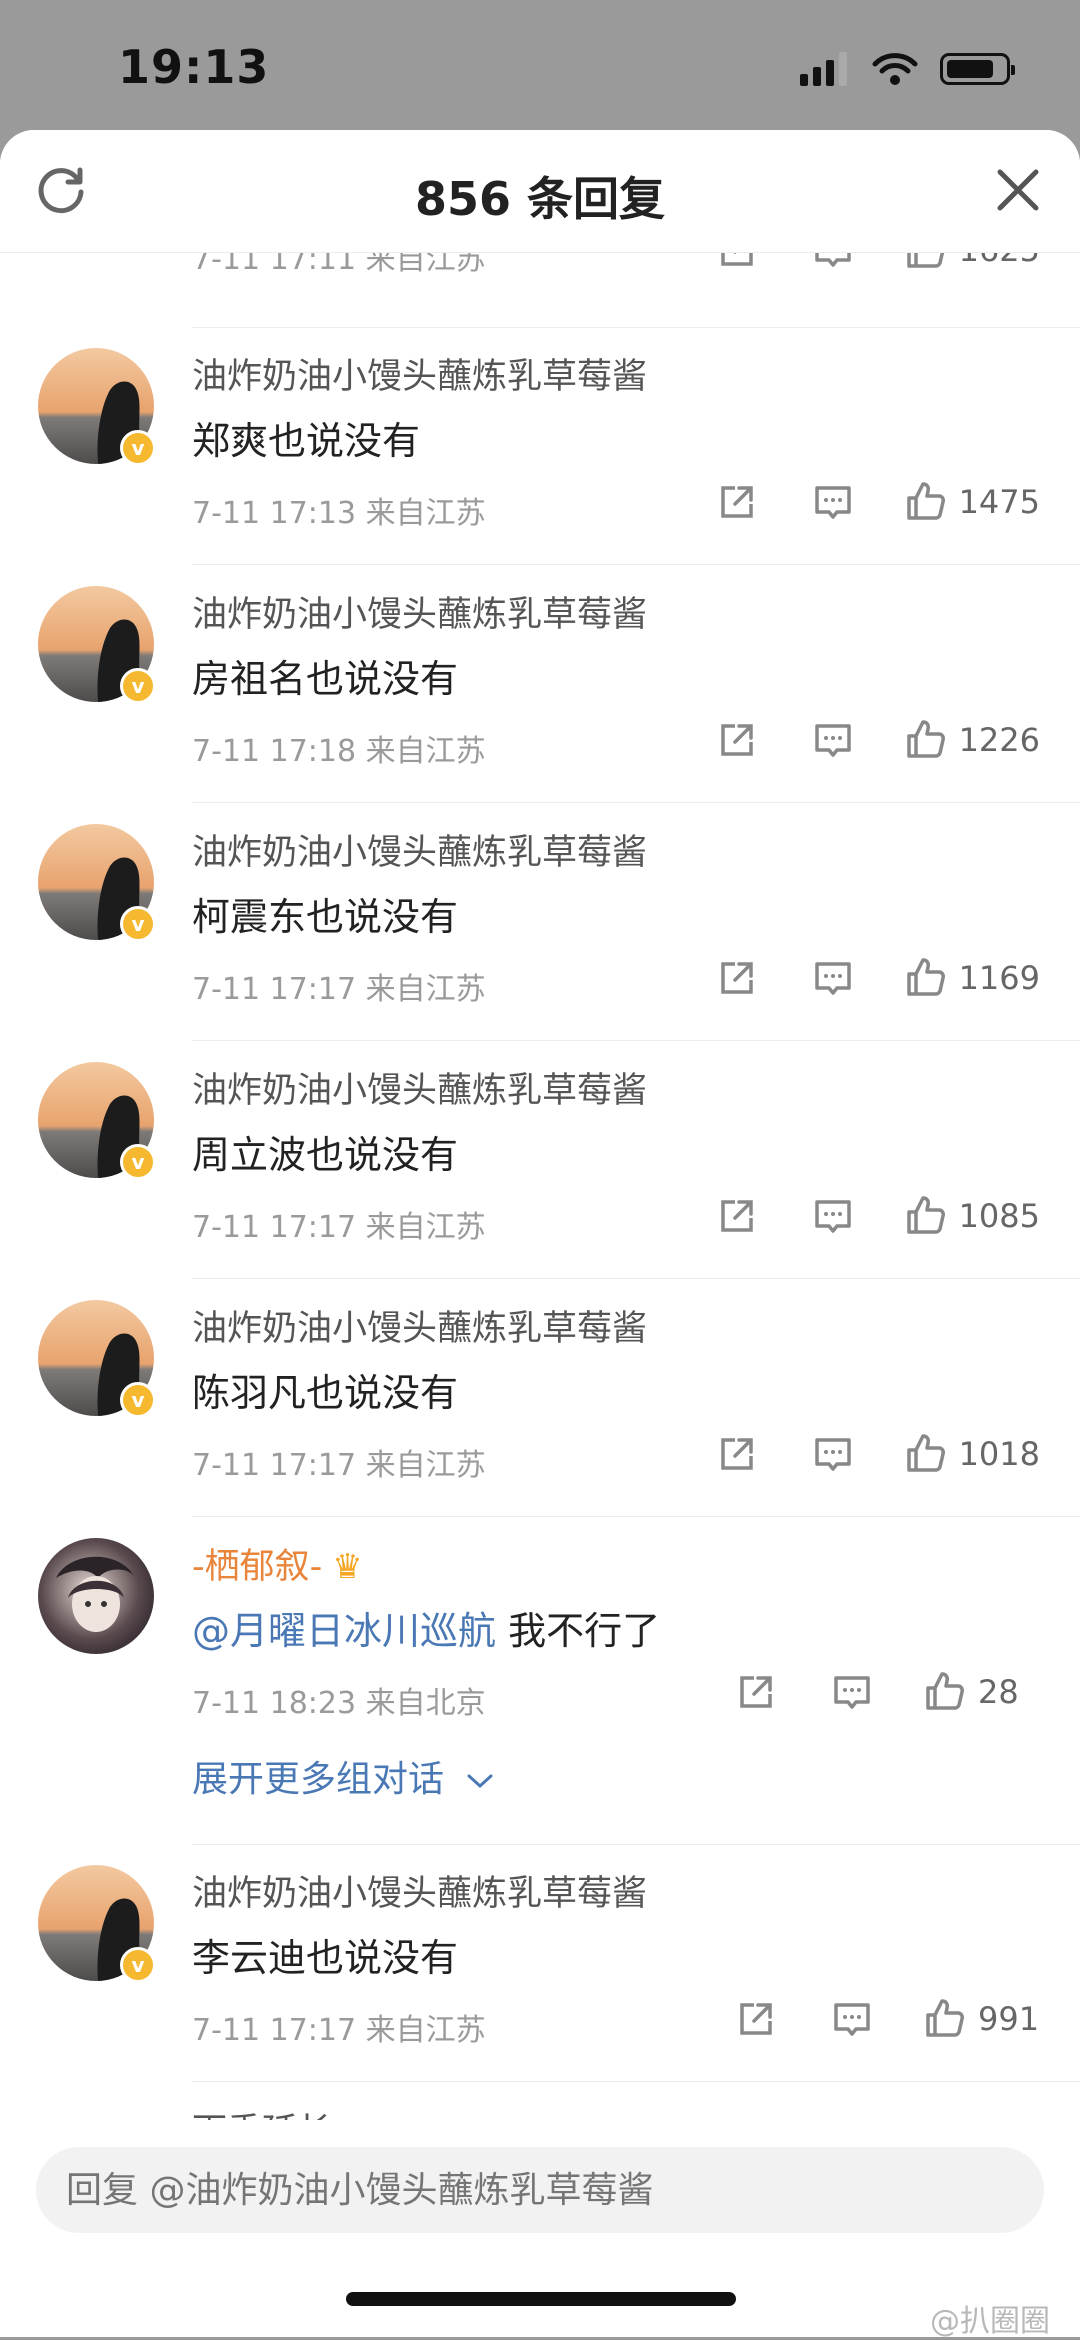 The height and width of the screenshot is (2340, 1080). What do you see at coordinates (318, 1779) in the screenshot?
I see `expand-label: 展开更多组对话` at bounding box center [318, 1779].